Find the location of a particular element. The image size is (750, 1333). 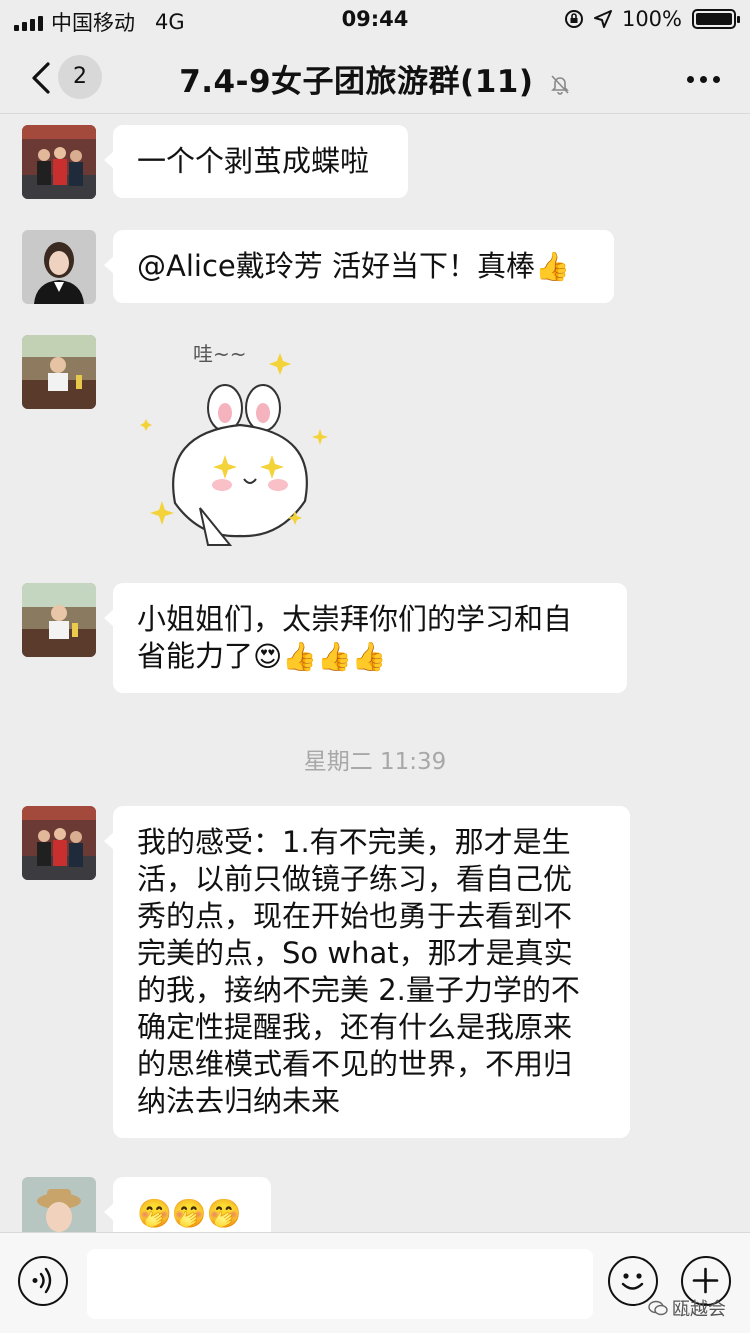

message-line: 纳法去归纳未来 is located at coordinates (239, 1101).